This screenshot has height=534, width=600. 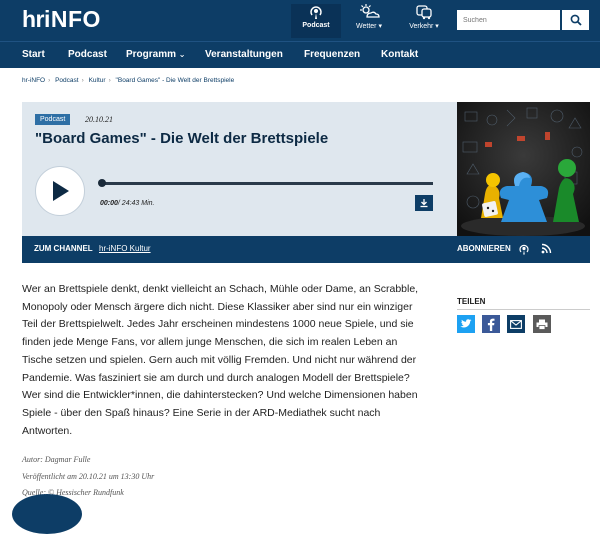 What do you see at coordinates (136, 203) in the screenshot?
I see `duration: / 24:43 Min.` at bounding box center [136, 203].